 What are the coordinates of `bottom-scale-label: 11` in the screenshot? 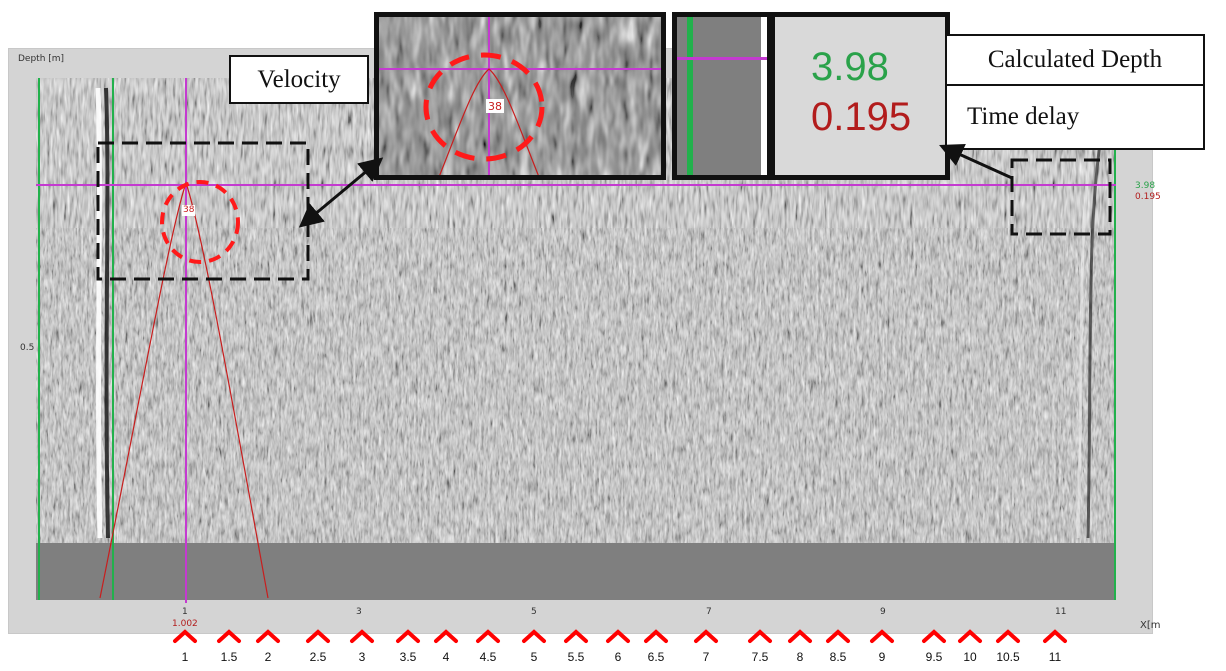 It's located at (1055, 657).